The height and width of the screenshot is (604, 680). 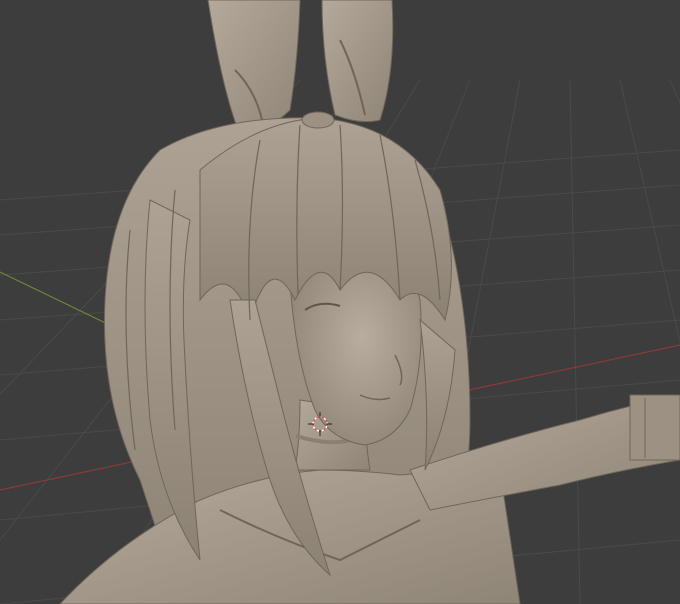 I want to click on hair-tie, so click(x=318, y=120).